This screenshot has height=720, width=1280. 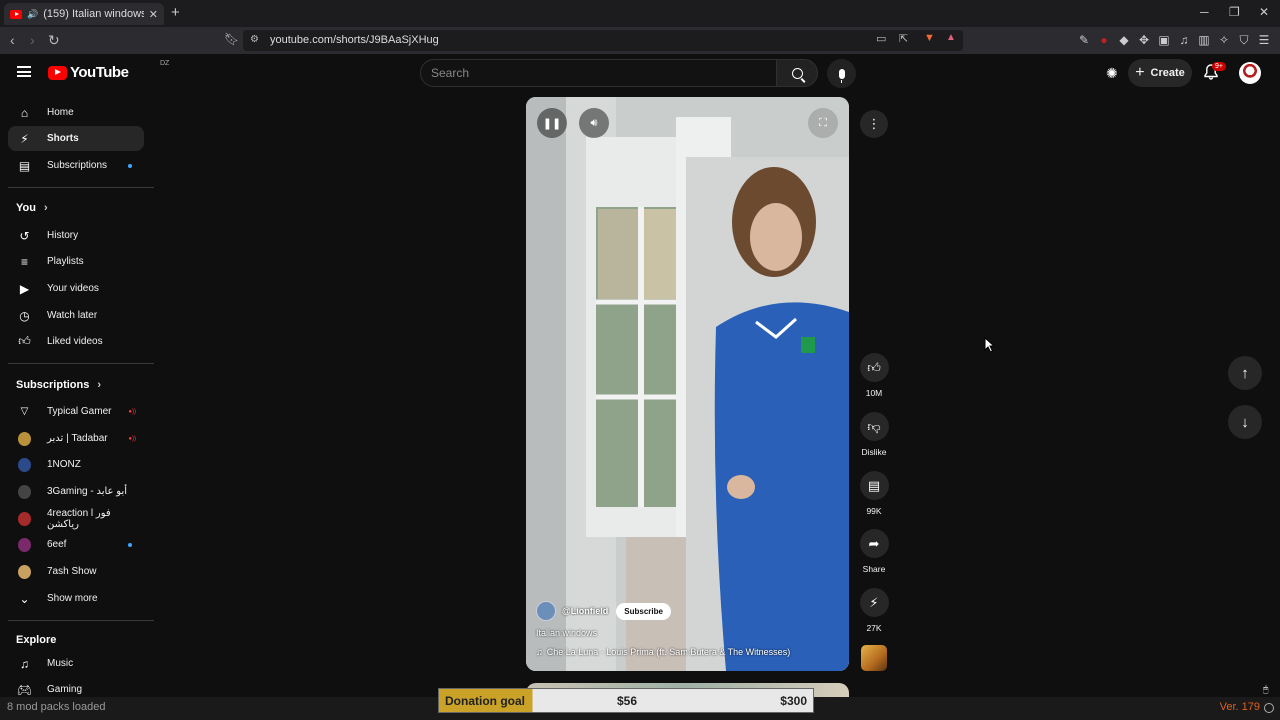 What do you see at coordinates (76, 438) in the screenshot?
I see `sidebar-sub-tadabar: تدبر | Tadabar ●))` at bounding box center [76, 438].